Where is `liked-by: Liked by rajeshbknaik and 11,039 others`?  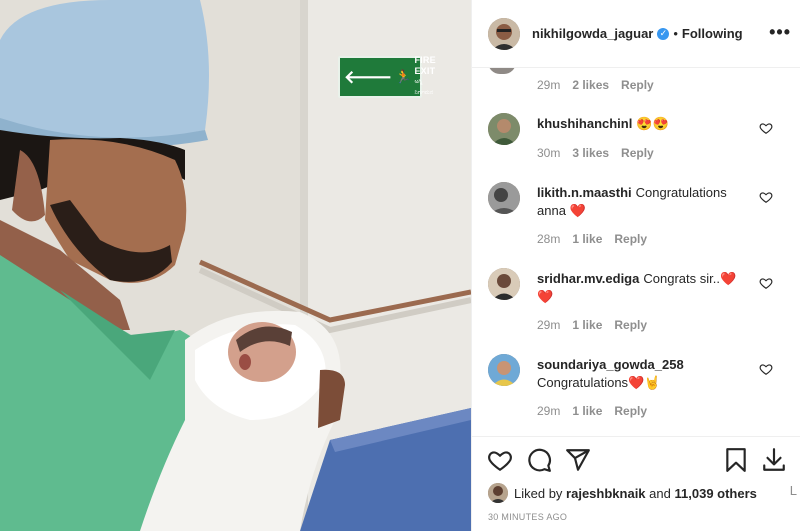 liked-by: Liked by rajeshbknaik and 11,039 others is located at coordinates (622, 493).